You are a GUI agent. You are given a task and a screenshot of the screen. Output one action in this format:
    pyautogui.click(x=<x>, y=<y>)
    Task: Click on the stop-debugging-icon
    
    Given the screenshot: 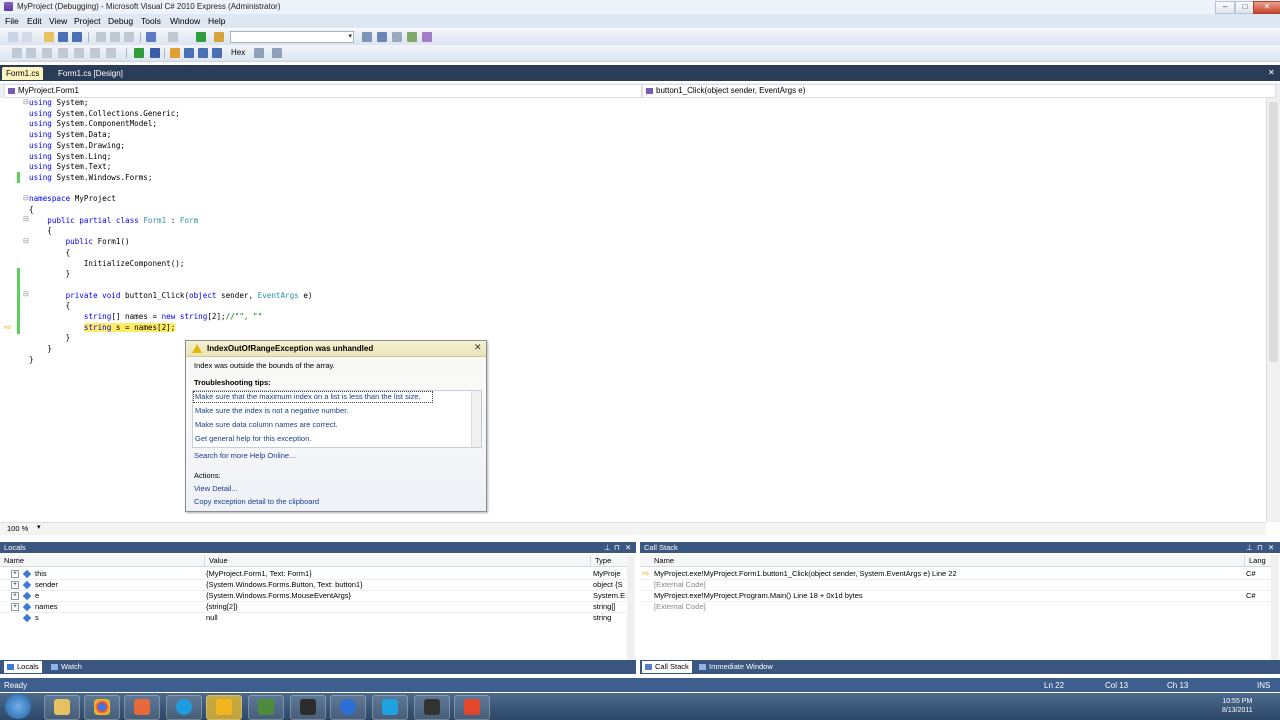 What is the action you would take?
    pyautogui.click(x=155, y=53)
    